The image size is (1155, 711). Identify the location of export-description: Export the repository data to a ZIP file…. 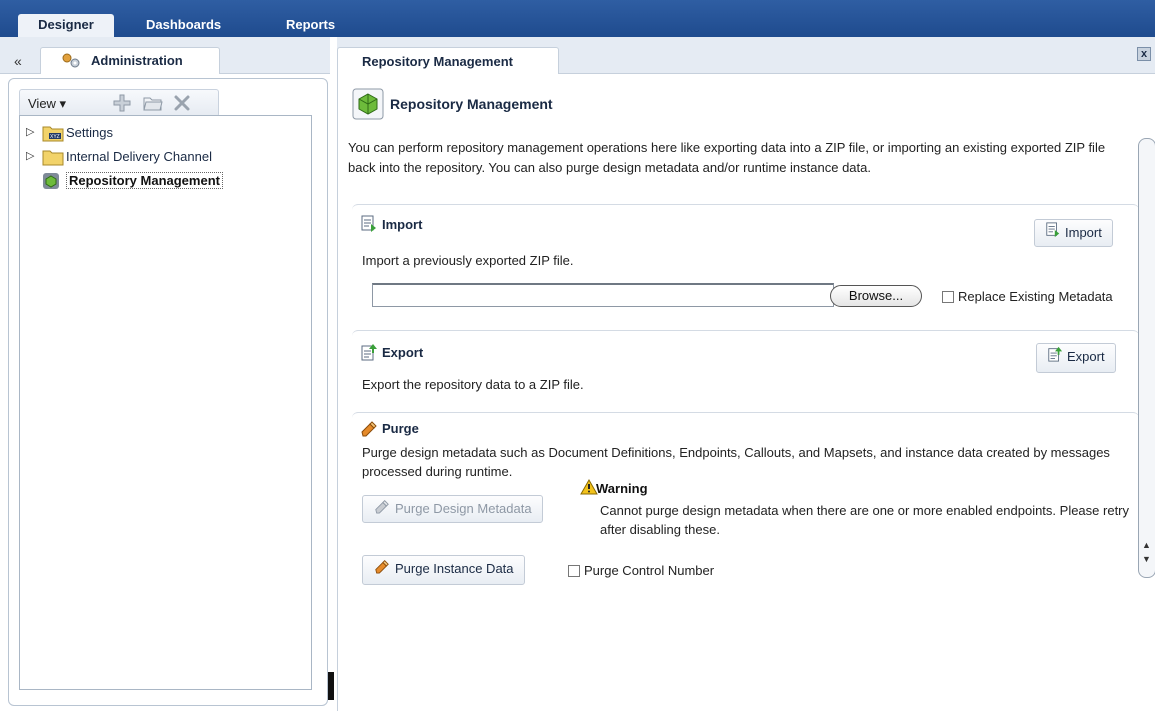
(473, 384).